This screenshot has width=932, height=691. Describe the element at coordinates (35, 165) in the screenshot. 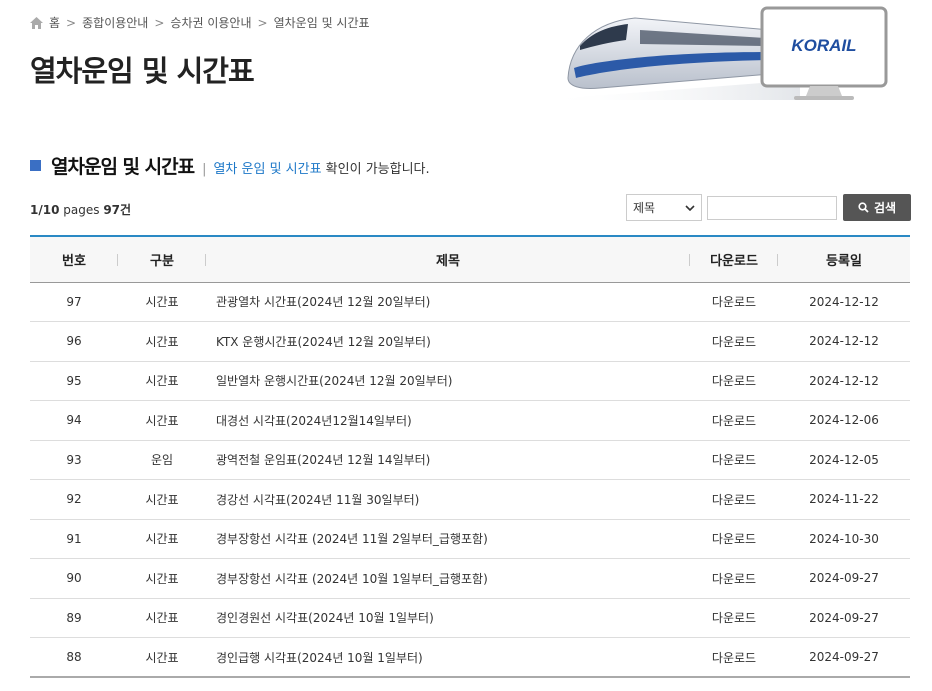

I see `square-bullet-icon` at that location.